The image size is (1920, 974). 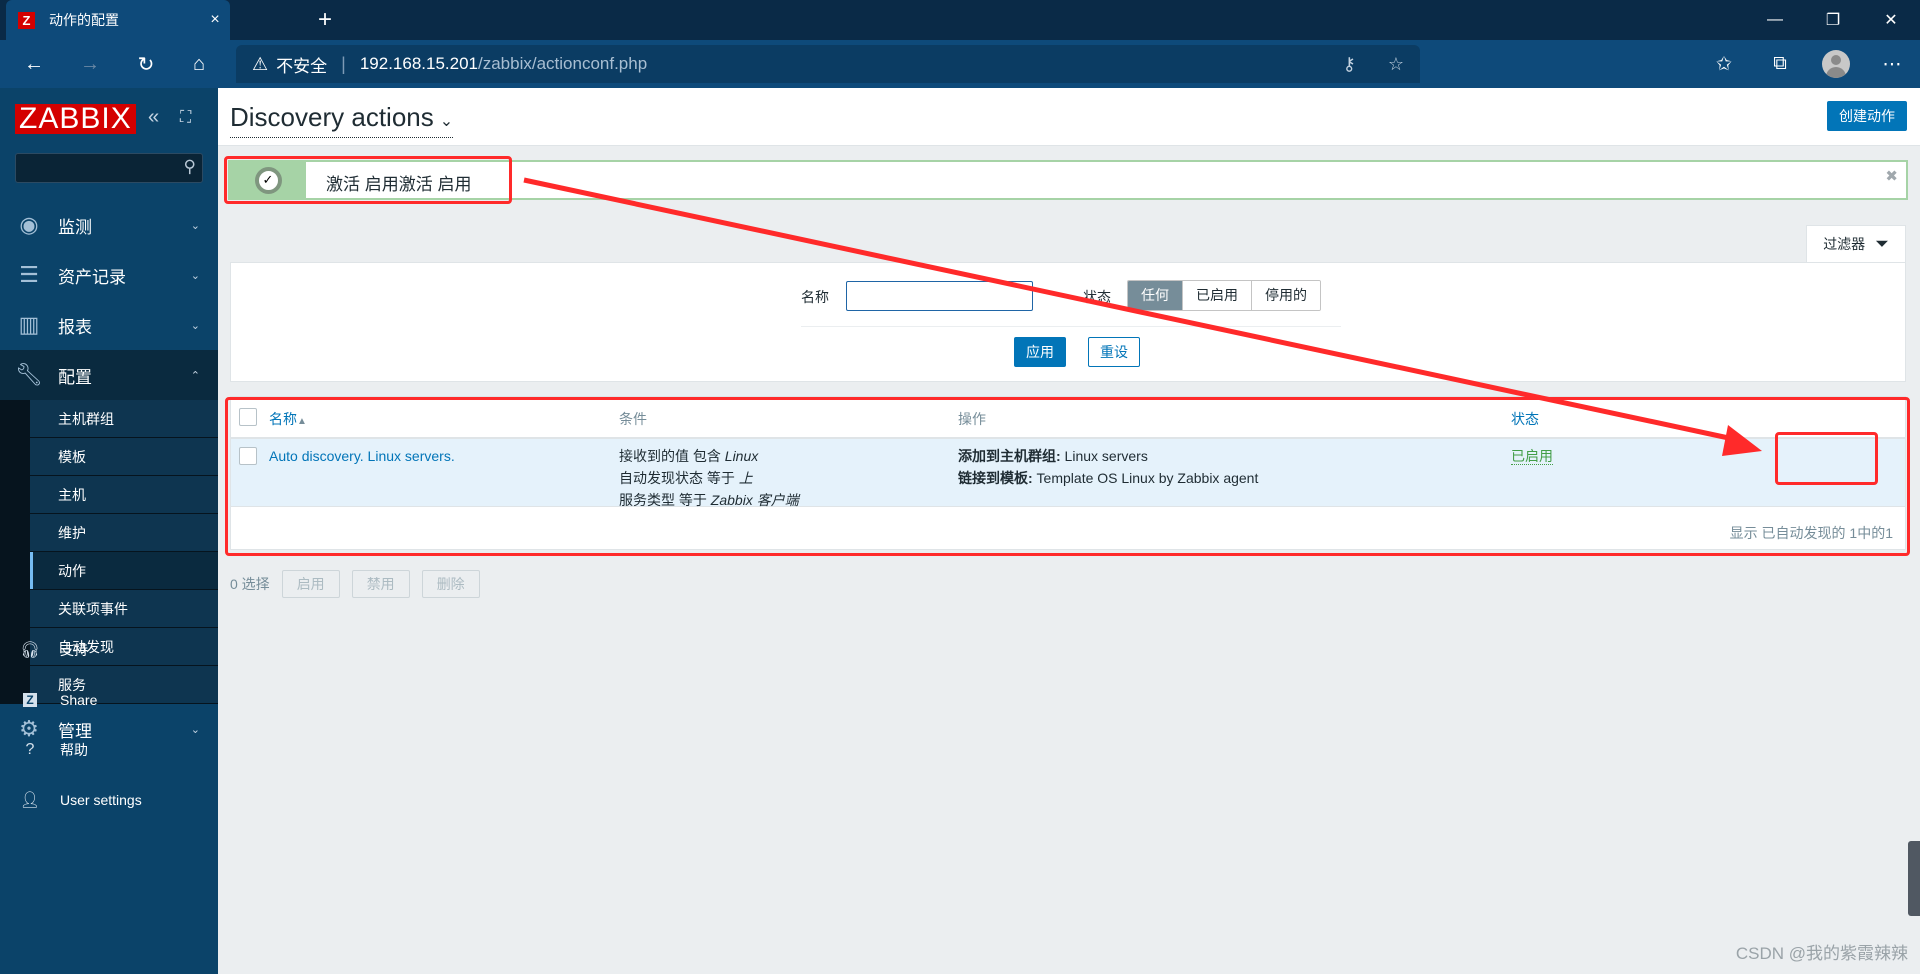 What do you see at coordinates (199, 64) in the screenshot?
I see `home-icon: ⌂` at bounding box center [199, 64].